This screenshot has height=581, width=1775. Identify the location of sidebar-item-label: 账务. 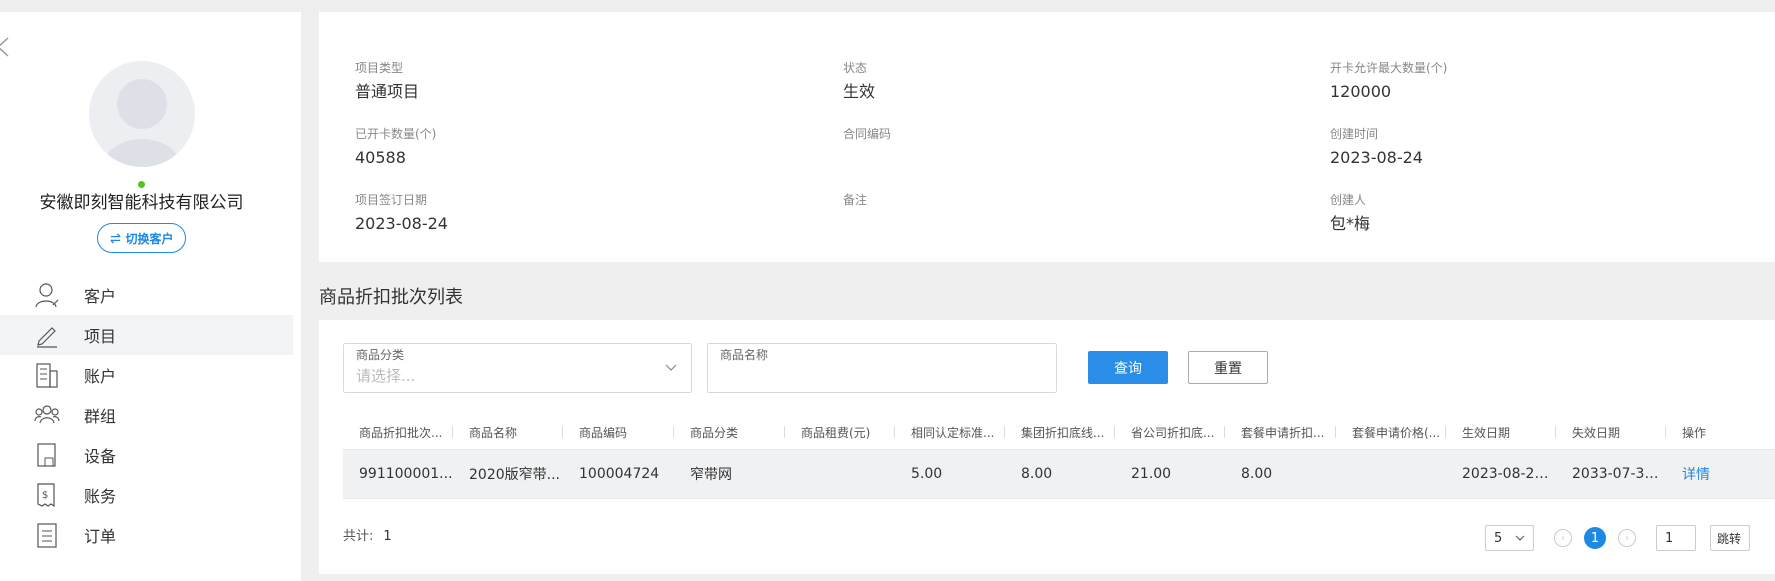
(100, 496).